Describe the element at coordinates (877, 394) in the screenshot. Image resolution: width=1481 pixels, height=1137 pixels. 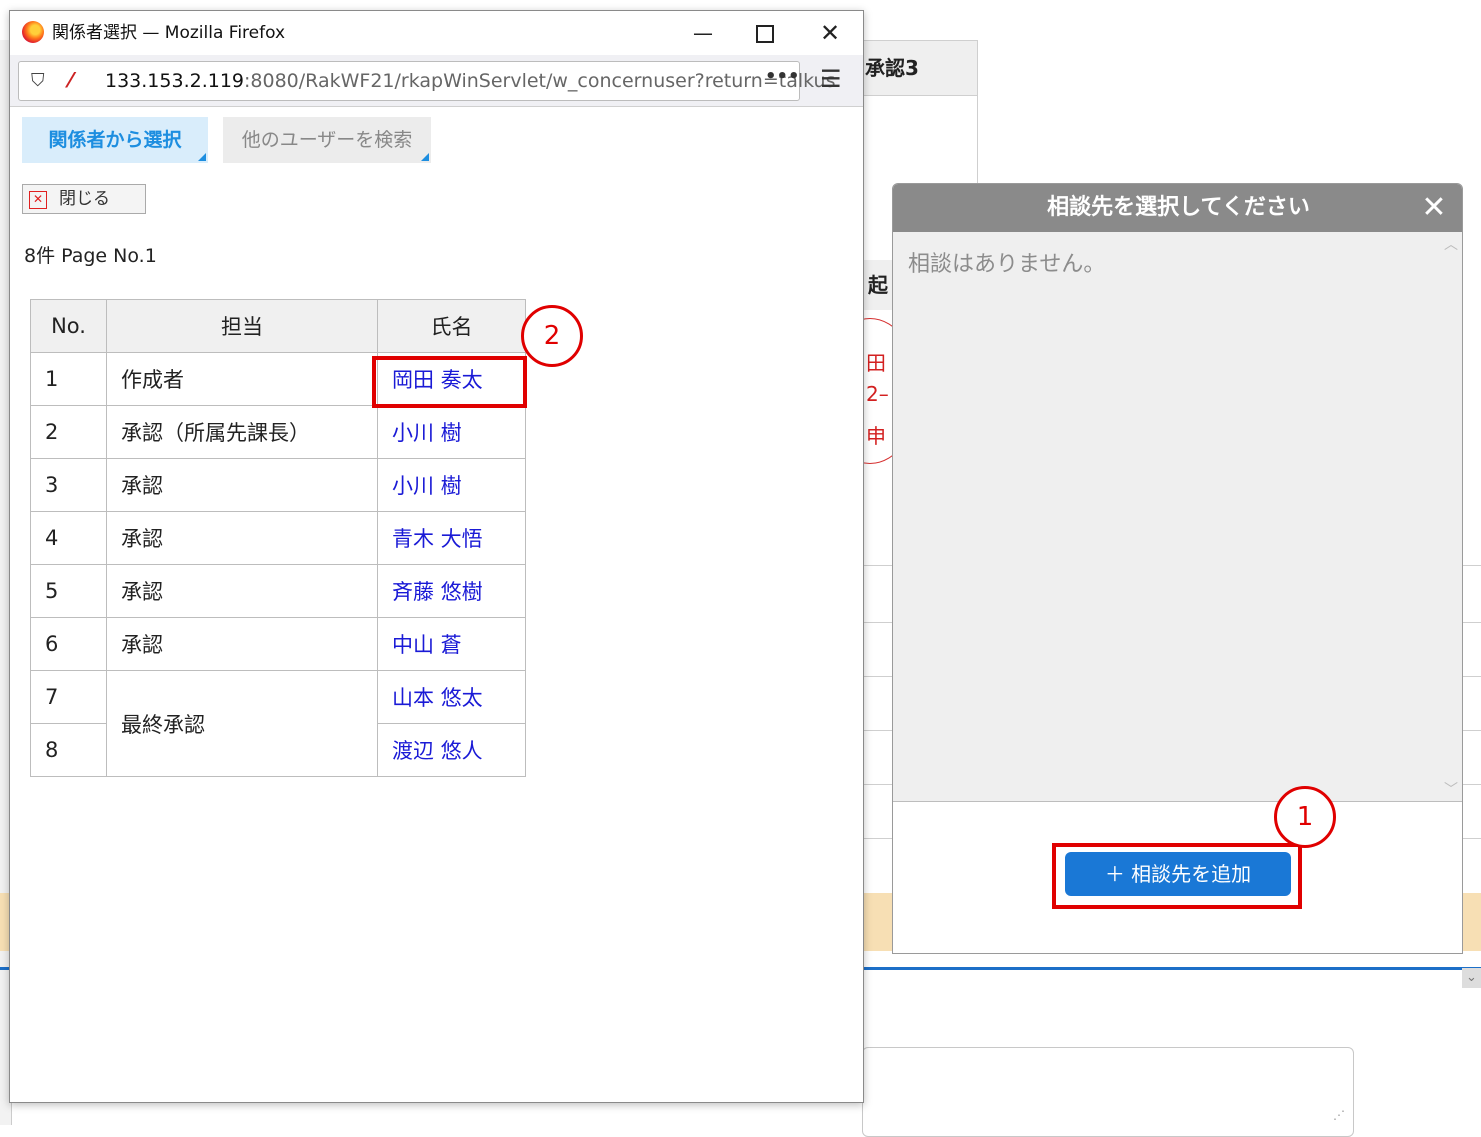
I see `stamp-text: 2–` at that location.